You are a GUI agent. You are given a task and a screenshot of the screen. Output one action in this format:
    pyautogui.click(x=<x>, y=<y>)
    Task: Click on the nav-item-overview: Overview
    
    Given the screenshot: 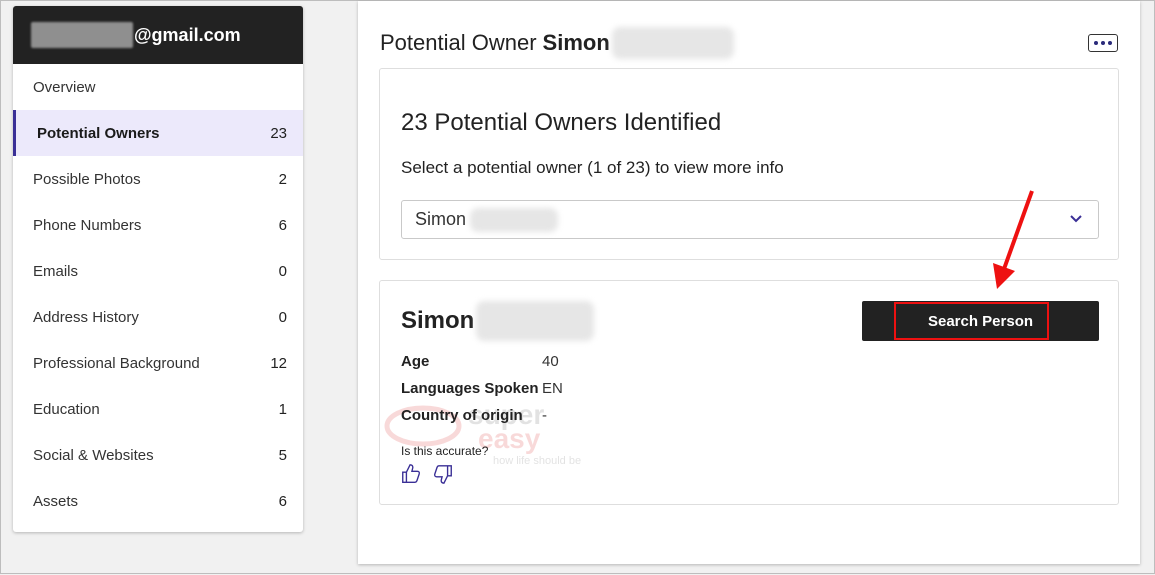 What is the action you would take?
    pyautogui.click(x=158, y=87)
    